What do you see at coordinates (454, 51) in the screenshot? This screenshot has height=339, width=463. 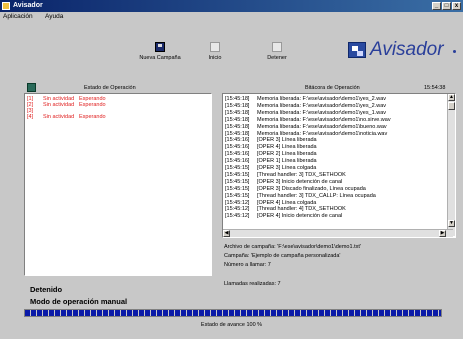 I see `logo-dot` at bounding box center [454, 51].